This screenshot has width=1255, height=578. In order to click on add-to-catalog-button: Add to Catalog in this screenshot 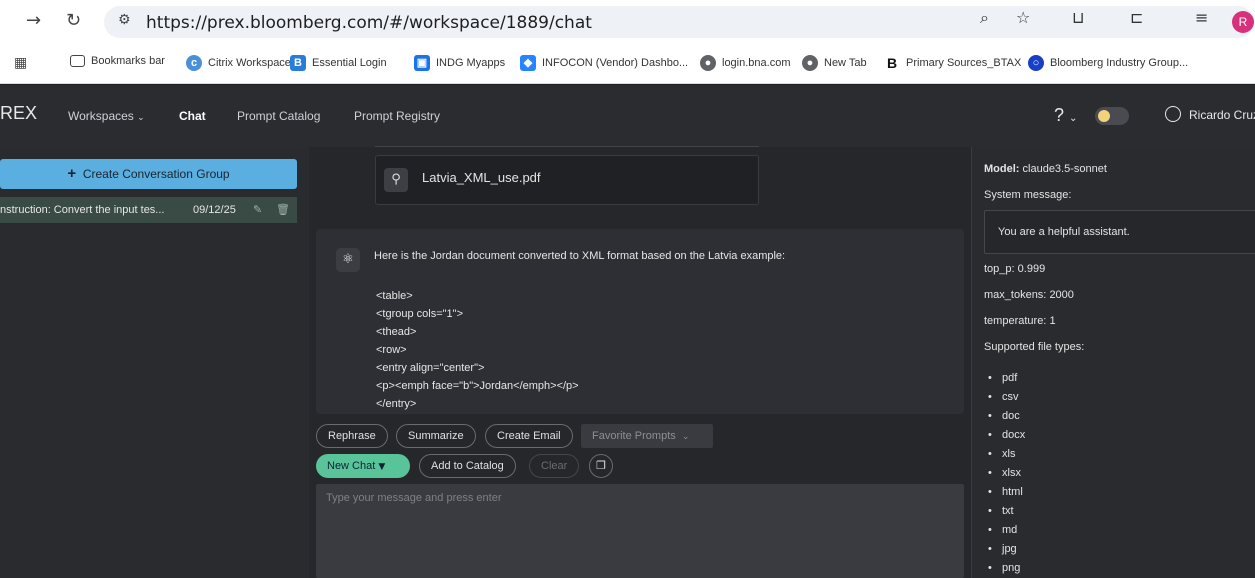, I will do `click(467, 466)`.